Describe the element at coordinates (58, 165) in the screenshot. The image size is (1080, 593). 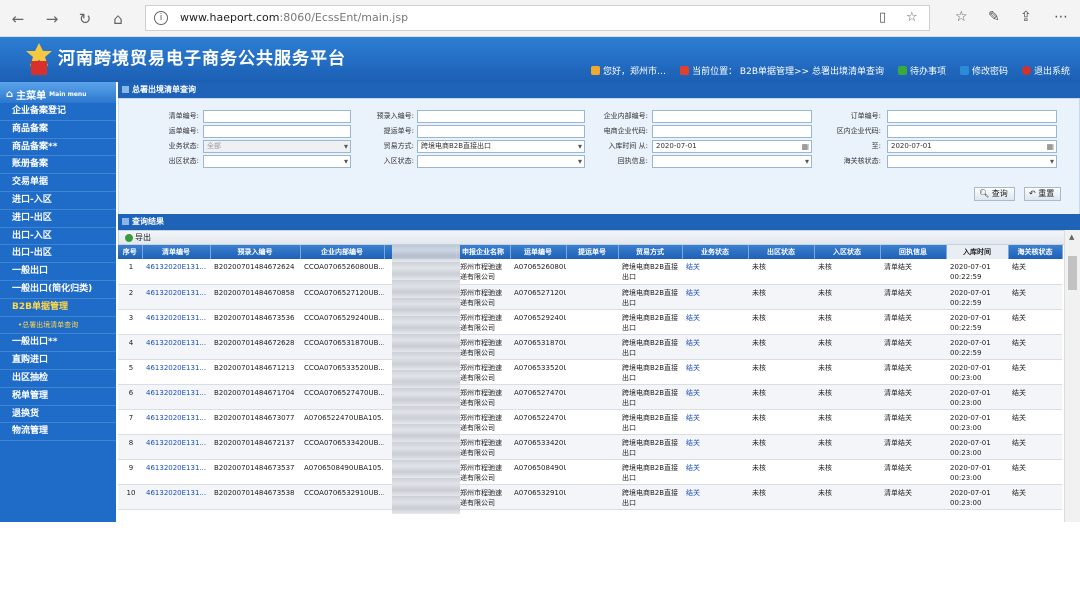
I see `sidebar-item-3: 账册备案` at that location.